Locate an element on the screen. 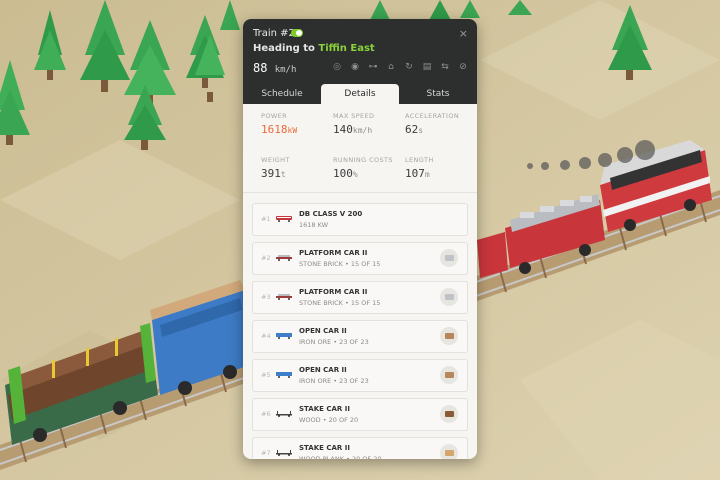  car-position: #4 is located at coordinates (266, 336).